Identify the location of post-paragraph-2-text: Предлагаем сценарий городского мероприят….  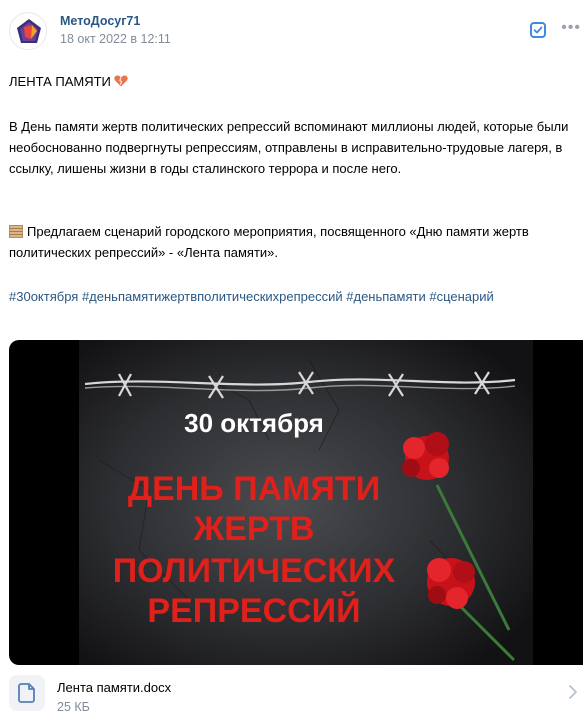
(269, 242).